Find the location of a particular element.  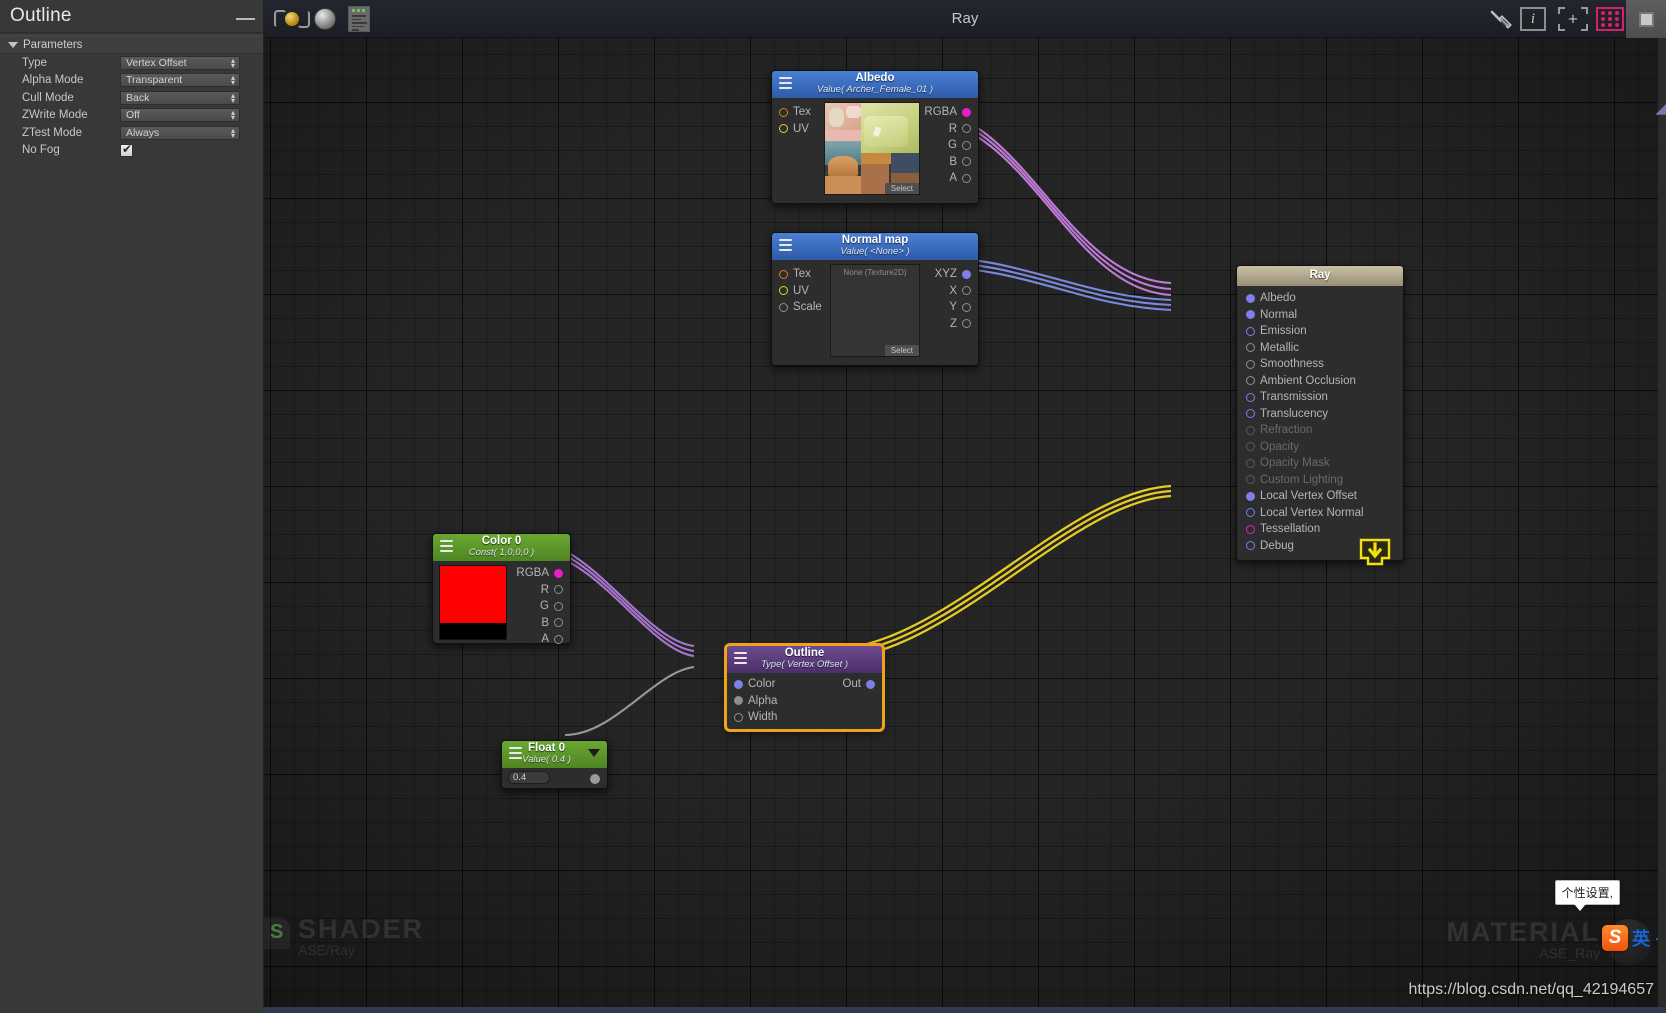

ray-port-tessellation: Tessellation is located at coordinates (1324, 529).